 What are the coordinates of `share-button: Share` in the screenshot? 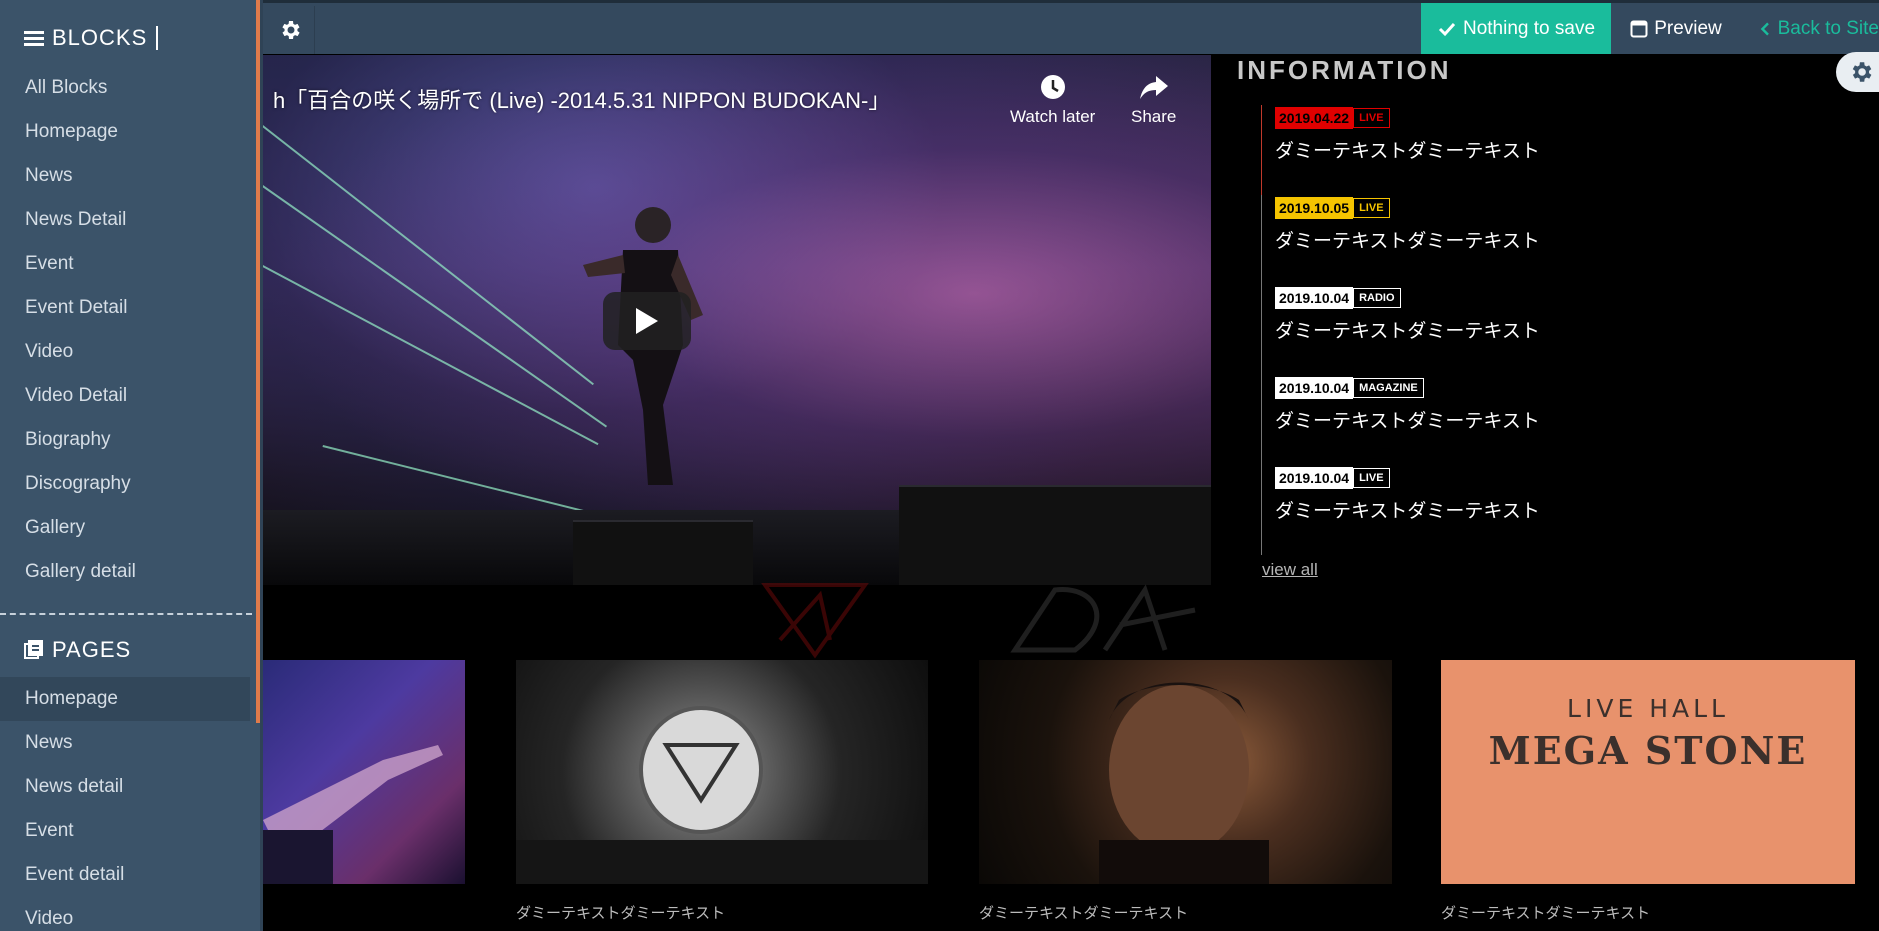 It's located at (1153, 100).